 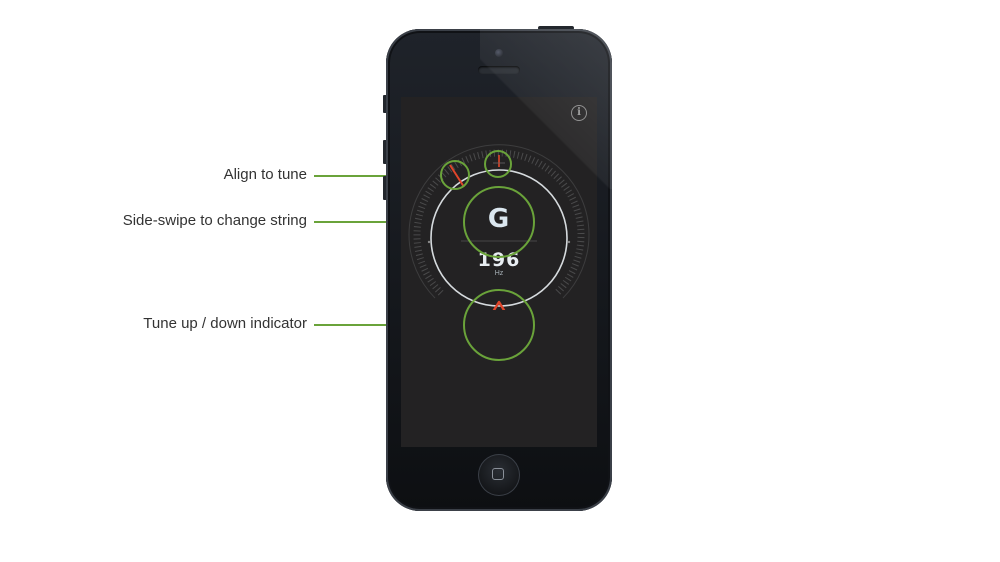 I want to click on callout-ring-target, so click(x=498, y=164).